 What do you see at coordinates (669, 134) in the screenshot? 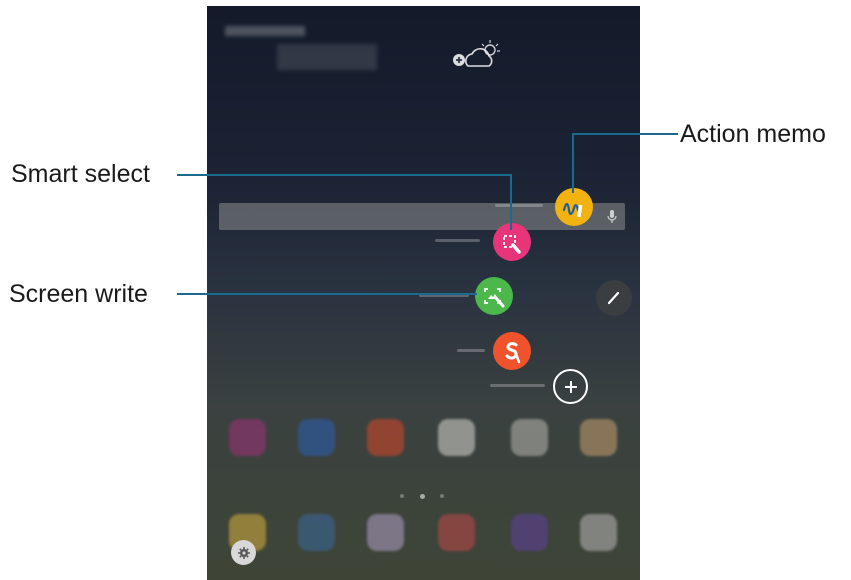
I see `action-memo-line-h` at bounding box center [669, 134].